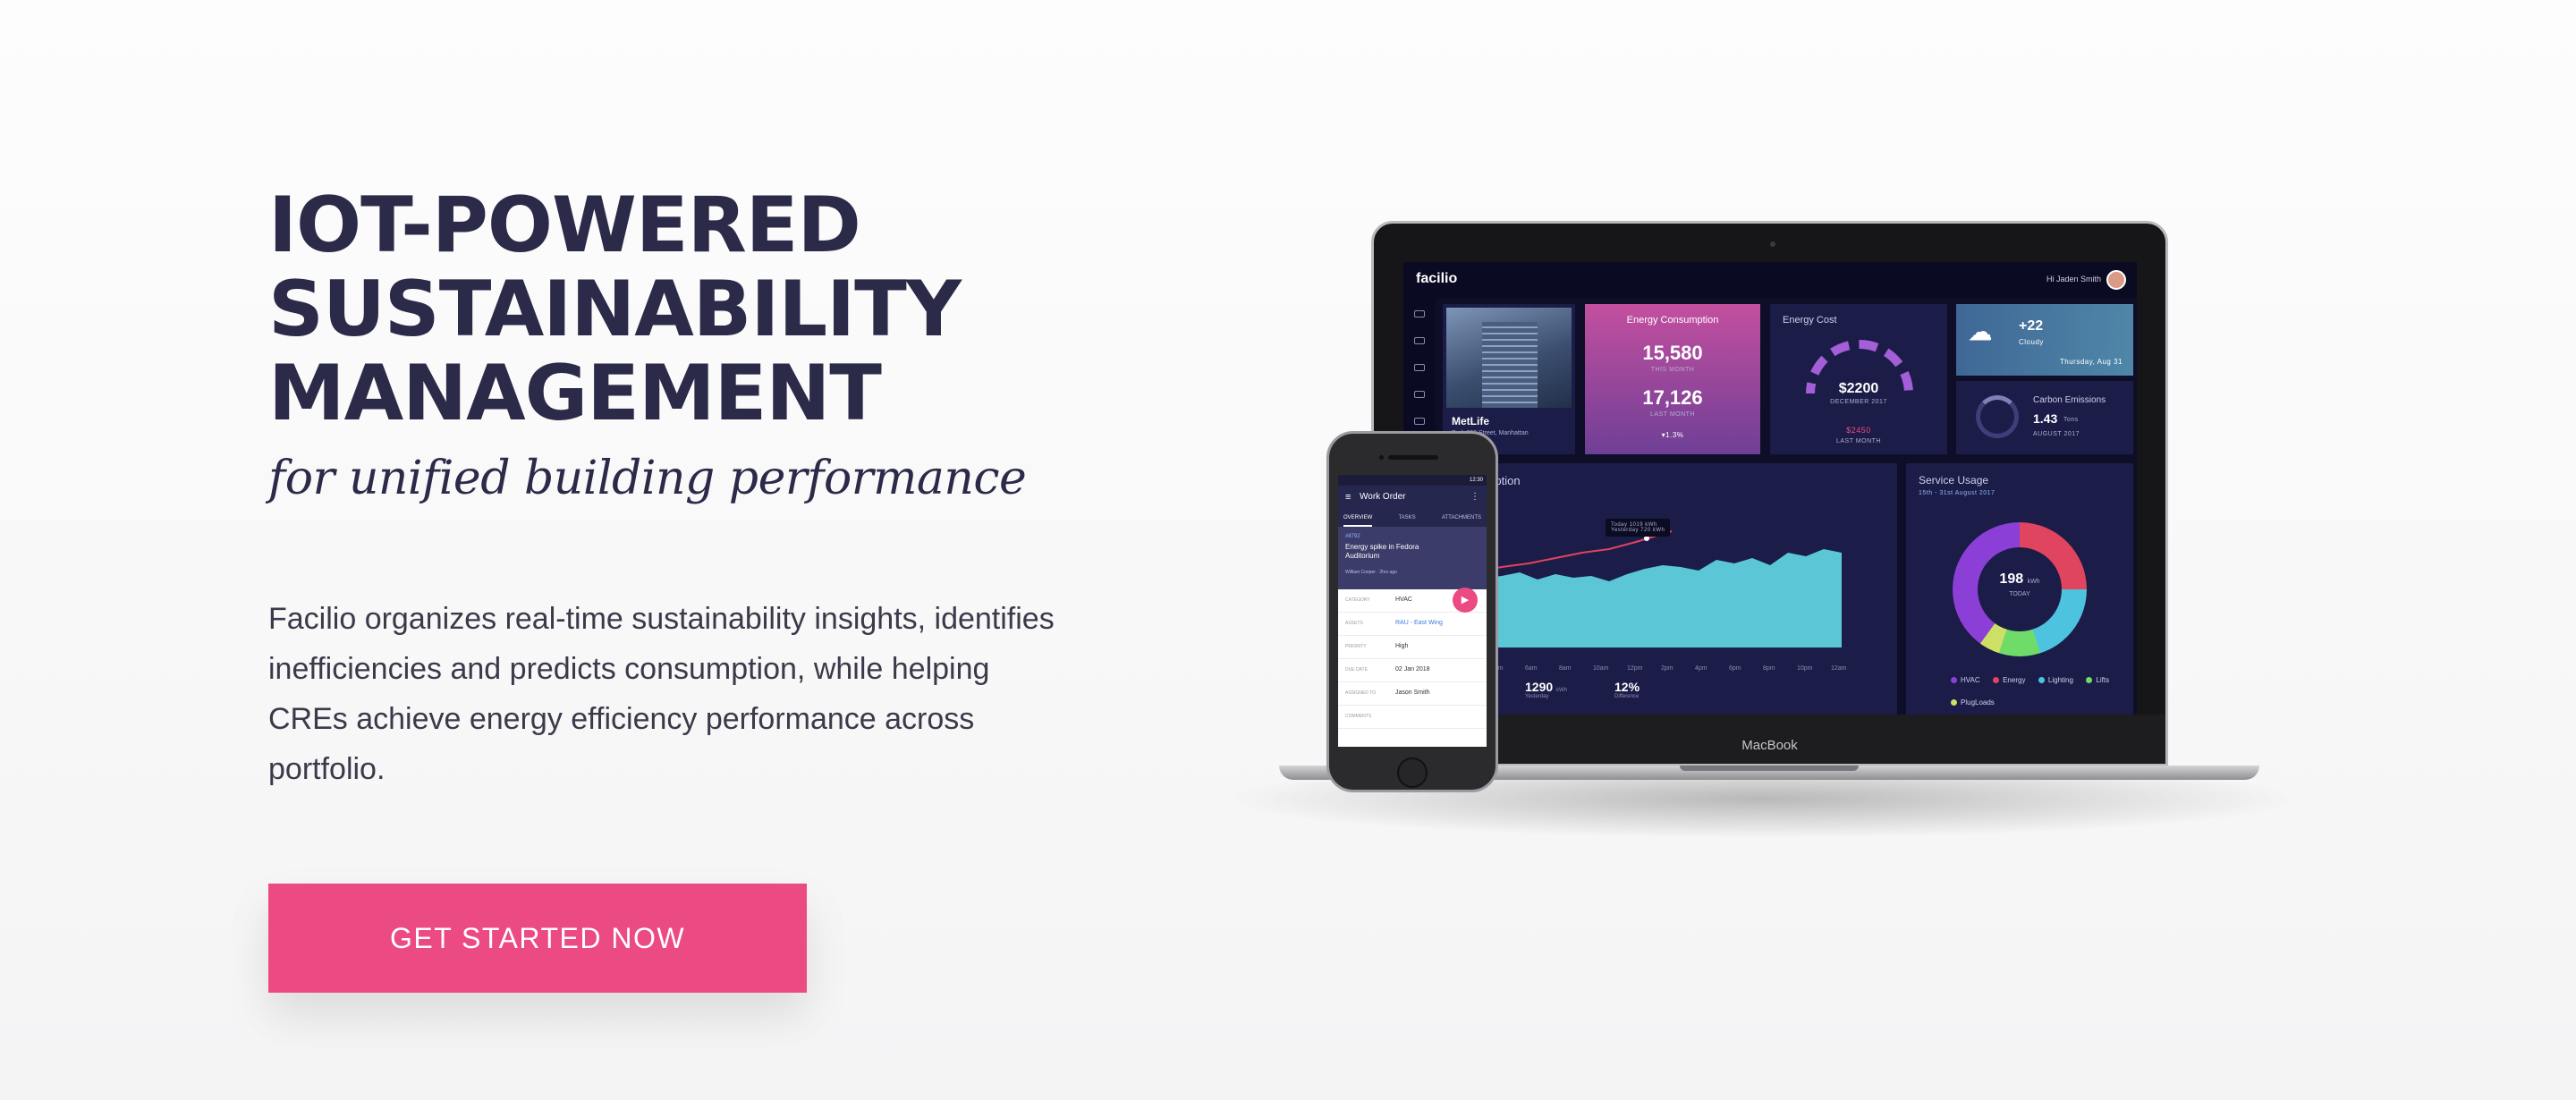 The width and height of the screenshot is (2576, 1100). What do you see at coordinates (2116, 280) in the screenshot?
I see `avatar` at bounding box center [2116, 280].